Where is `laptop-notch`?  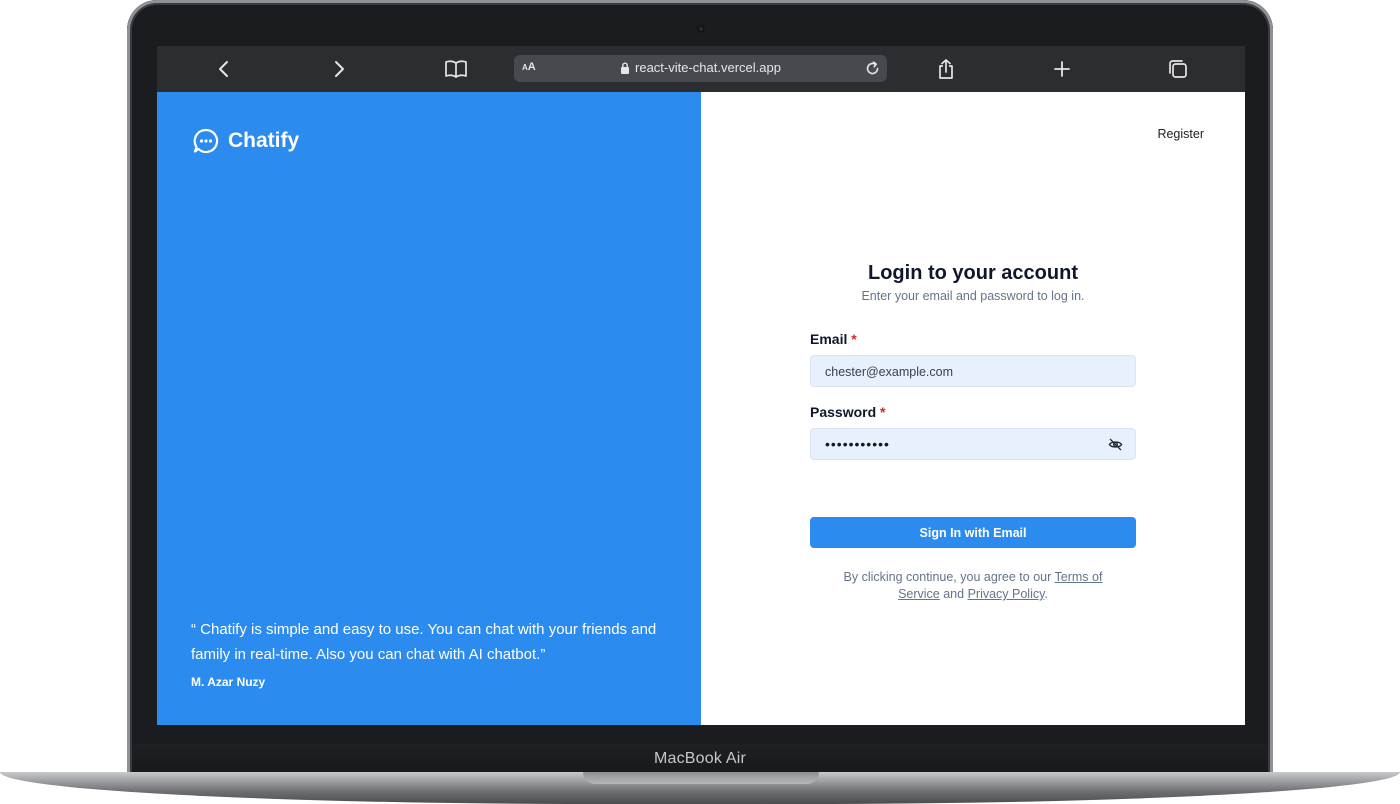 laptop-notch is located at coordinates (701, 778).